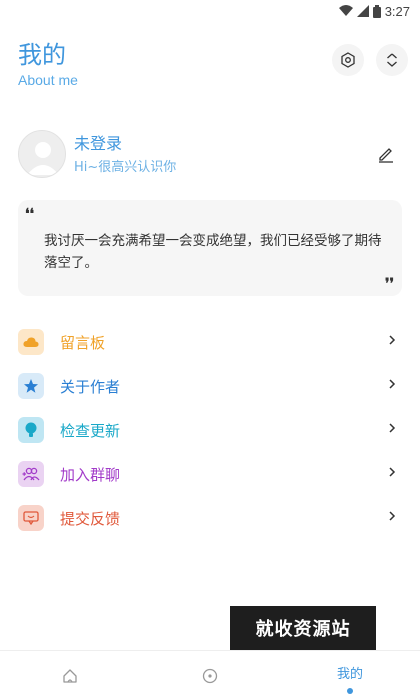  What do you see at coordinates (125, 167) in the screenshot?
I see `user-greeting: Hi~很高兴认识你` at bounding box center [125, 167].